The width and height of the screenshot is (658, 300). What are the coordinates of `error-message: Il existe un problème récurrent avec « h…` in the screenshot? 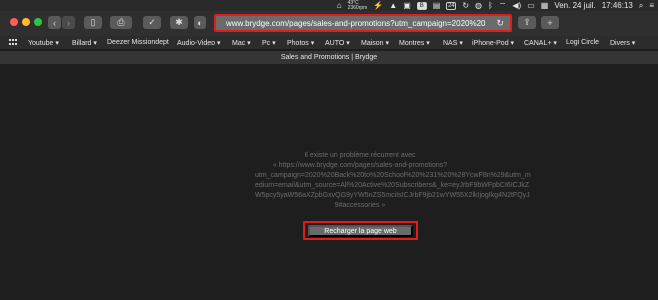 It's located at (393, 181).